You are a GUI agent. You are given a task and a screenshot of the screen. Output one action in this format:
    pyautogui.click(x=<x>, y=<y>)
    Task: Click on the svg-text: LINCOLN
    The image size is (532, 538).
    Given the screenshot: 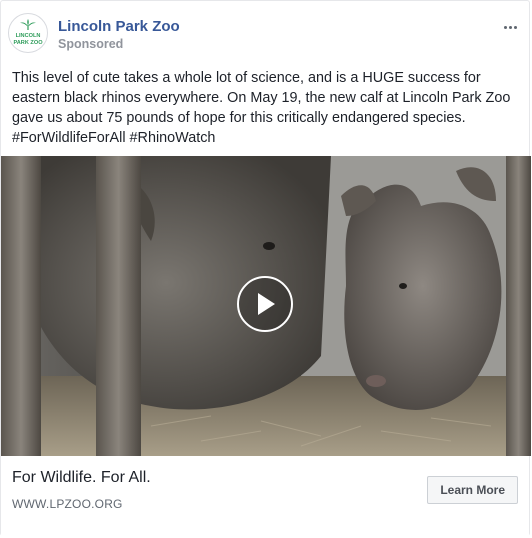 What is the action you would take?
    pyautogui.click(x=28, y=36)
    